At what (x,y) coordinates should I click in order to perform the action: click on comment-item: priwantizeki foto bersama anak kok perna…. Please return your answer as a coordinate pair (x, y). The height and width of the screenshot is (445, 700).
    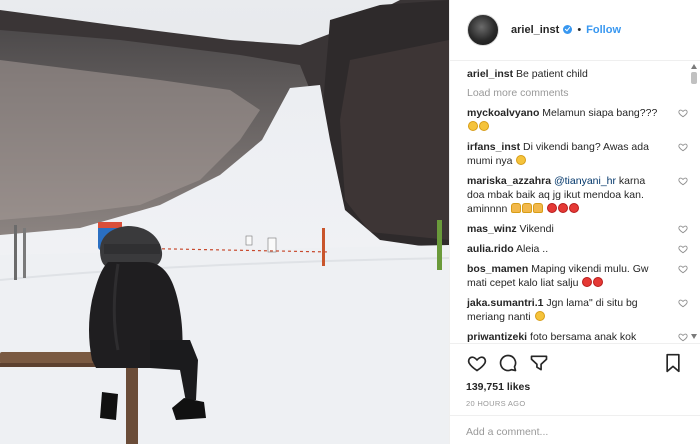
    Looking at the image, I should click on (577, 336).